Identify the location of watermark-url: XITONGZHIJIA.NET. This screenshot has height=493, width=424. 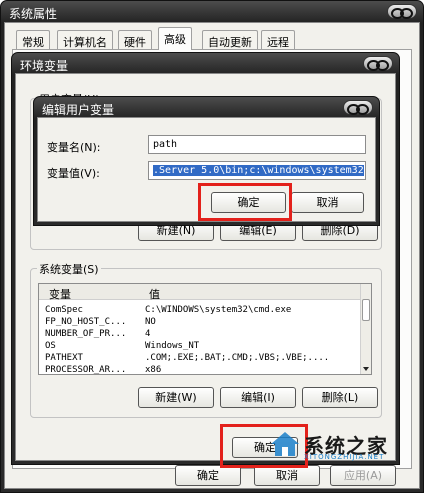
(344, 457).